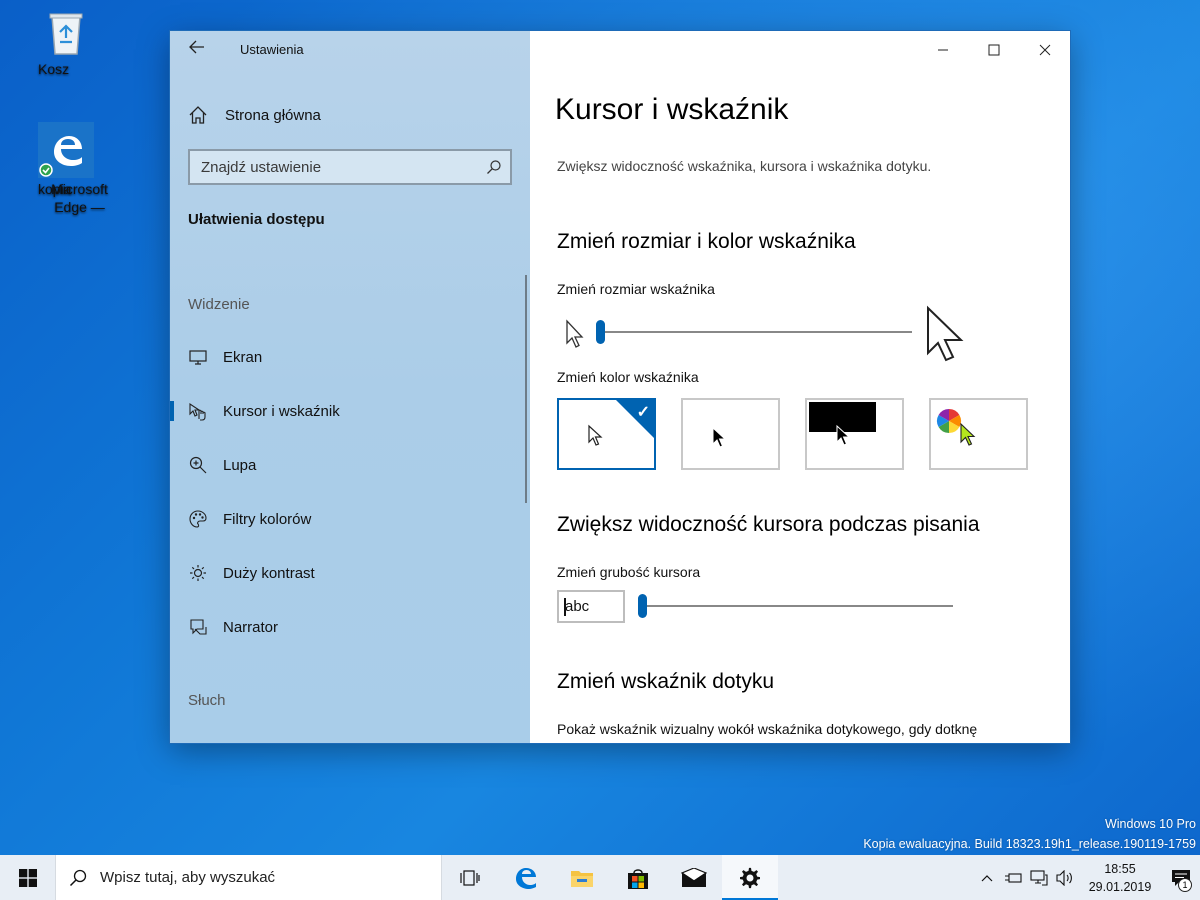 The width and height of the screenshot is (1200, 900). I want to click on folder-icon, so click(582, 878).